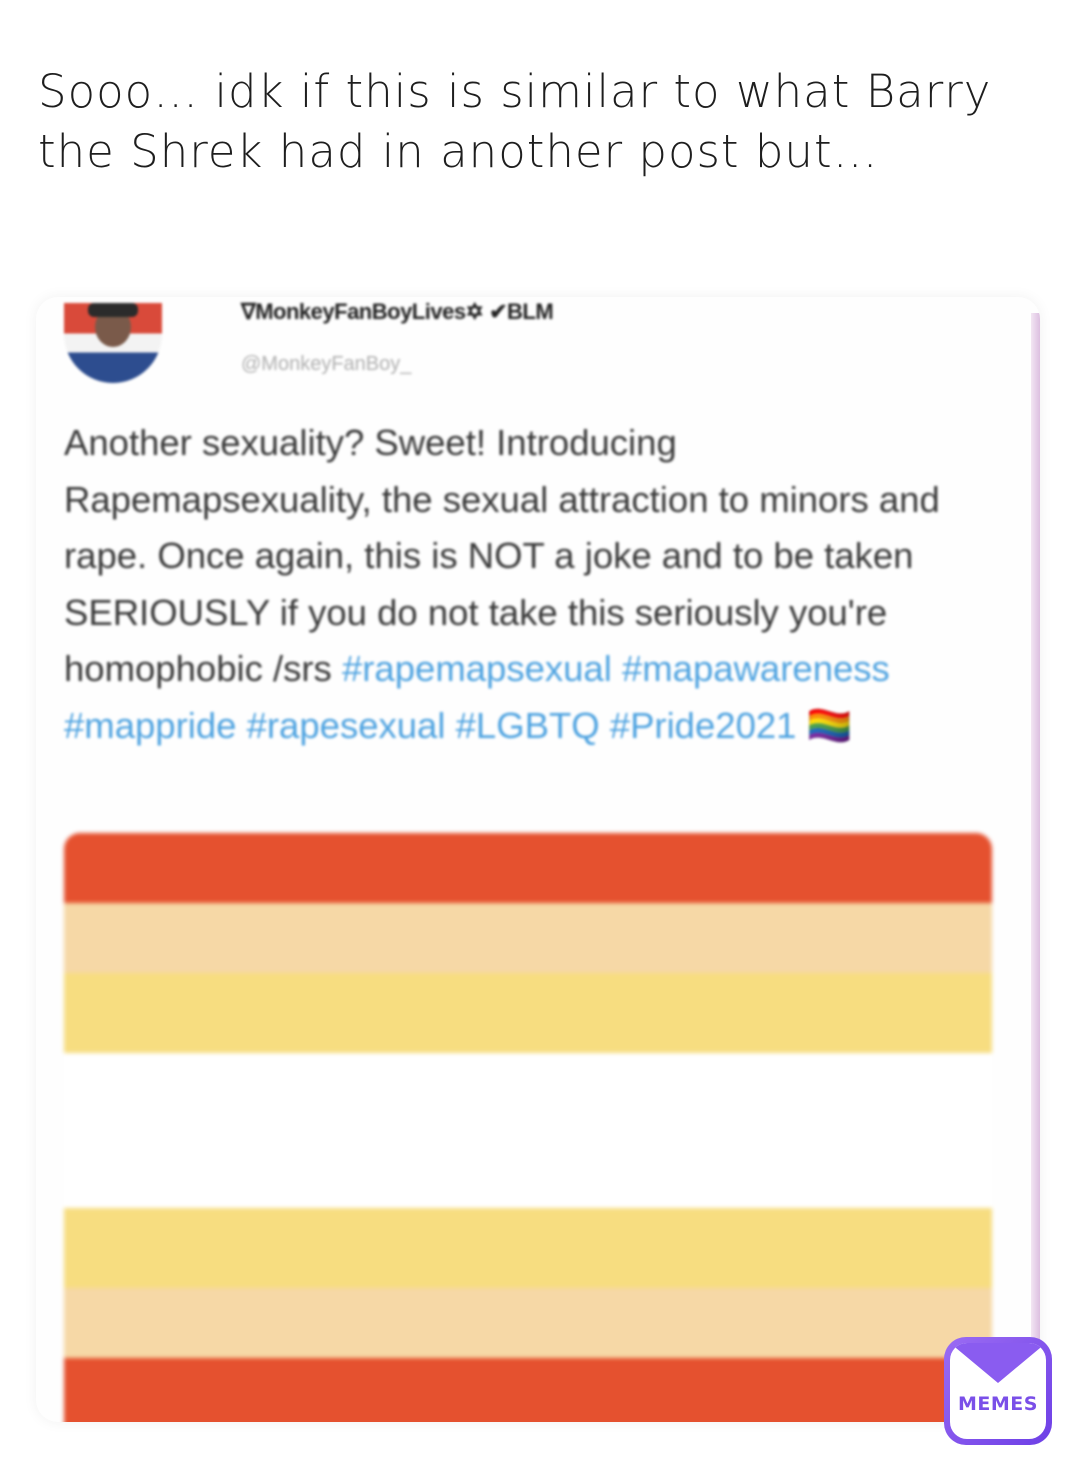  I want to click on avatar, so click(113, 343).